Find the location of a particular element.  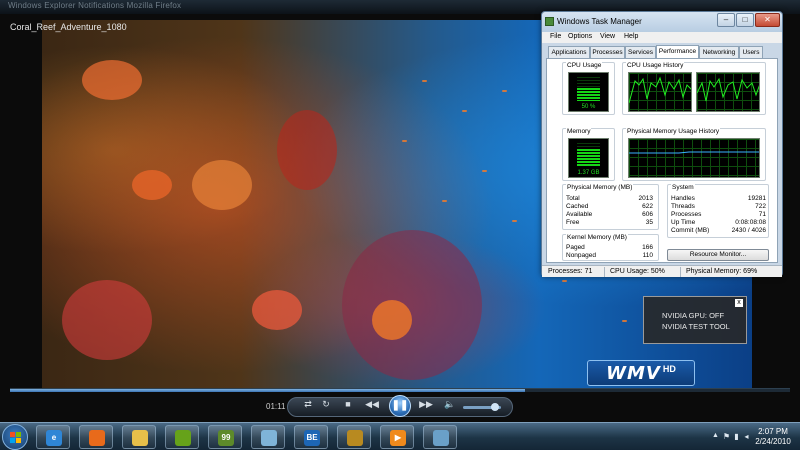

stat-value: 0:08:08:08 is located at coordinates (750, 222).